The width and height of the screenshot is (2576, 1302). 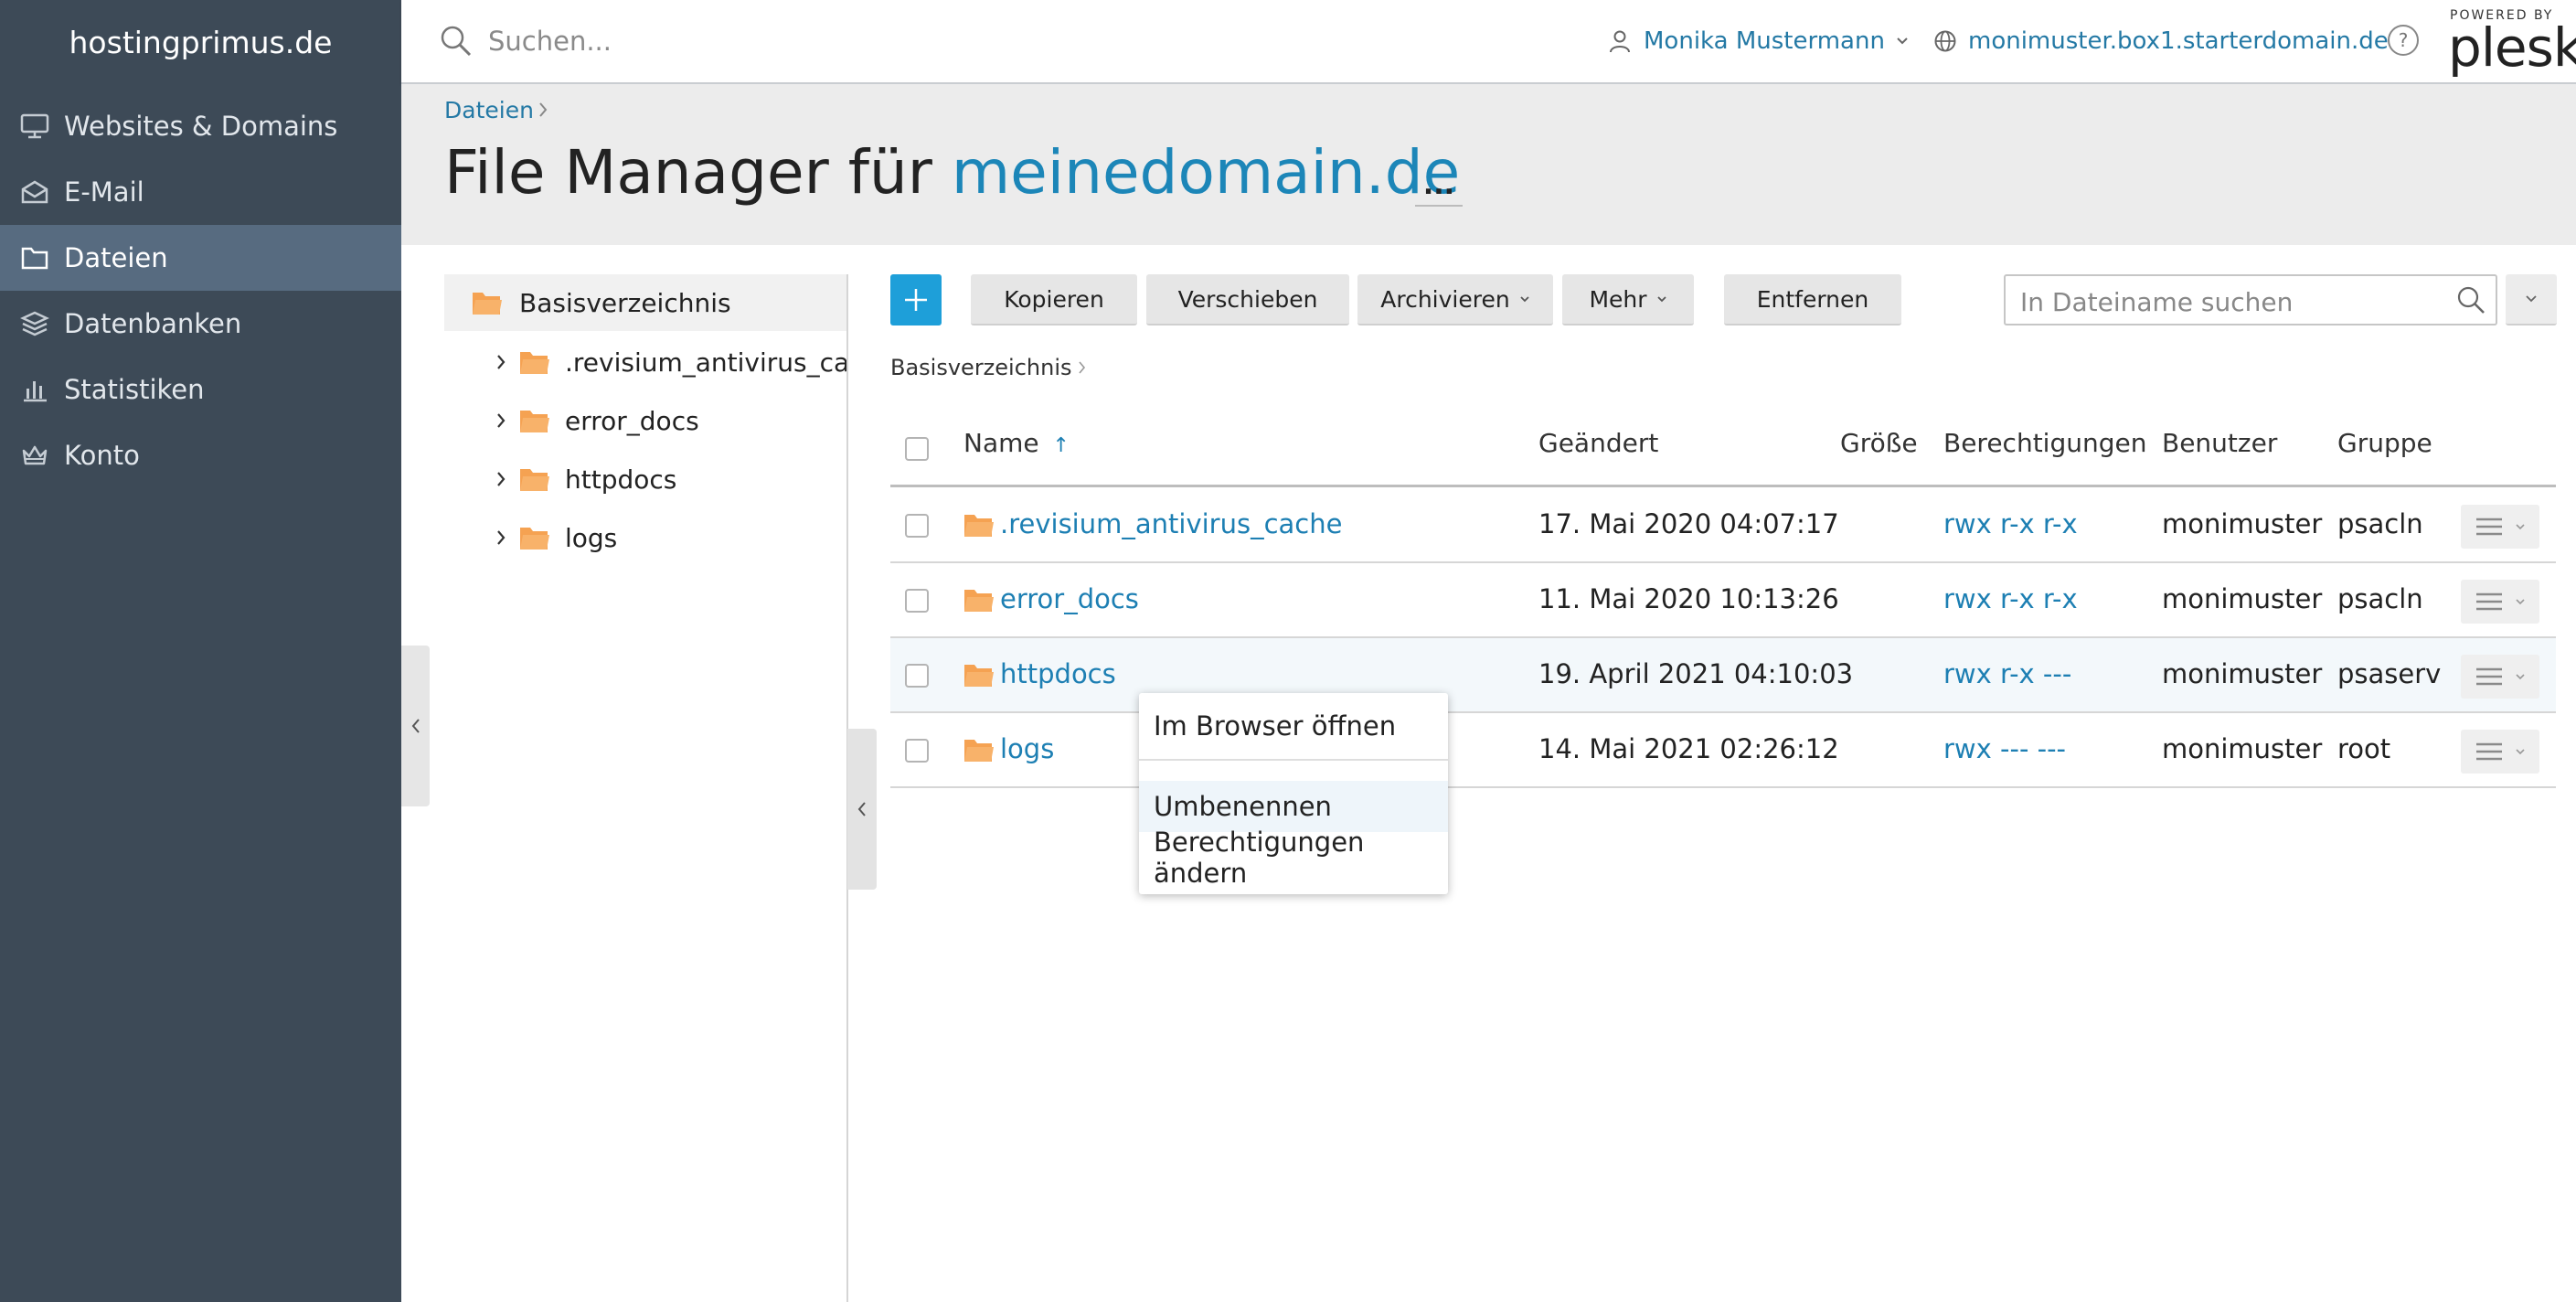 What do you see at coordinates (1293, 806) in the screenshot?
I see `context-menu-rename: Umbenennen` at bounding box center [1293, 806].